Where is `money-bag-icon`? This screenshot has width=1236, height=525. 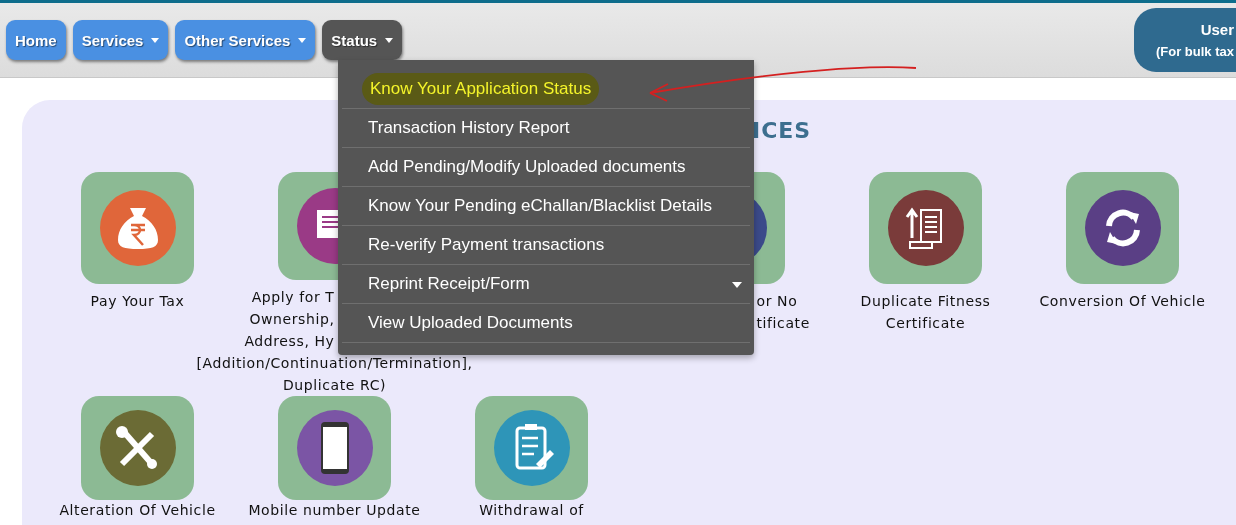 money-bag-icon is located at coordinates (137, 228).